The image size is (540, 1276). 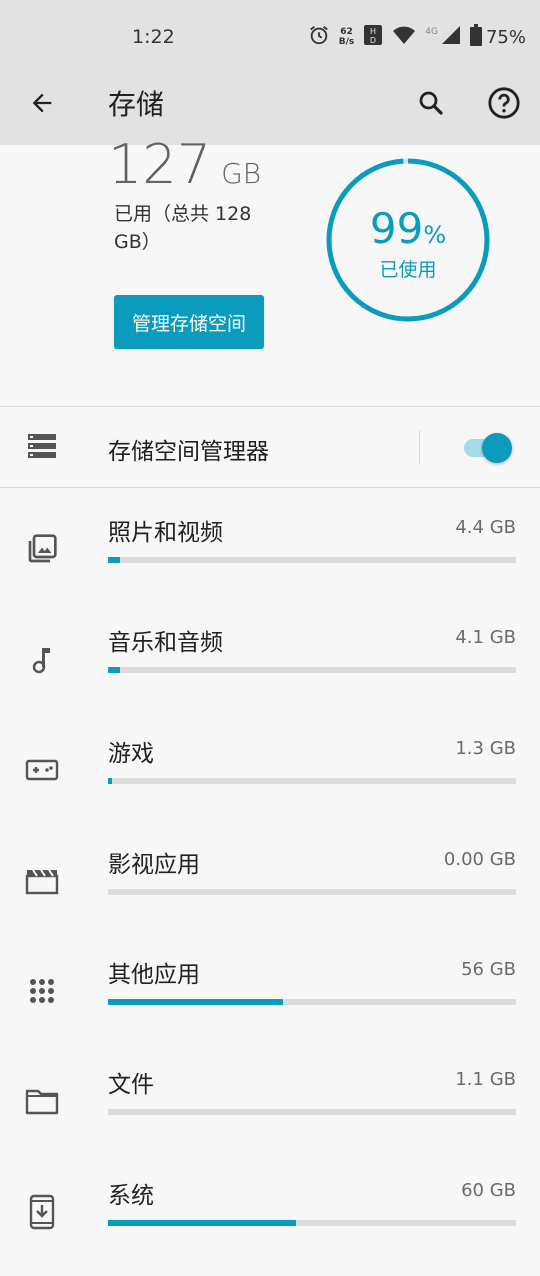 I want to click on usage-percent: 99%, so click(x=408, y=228).